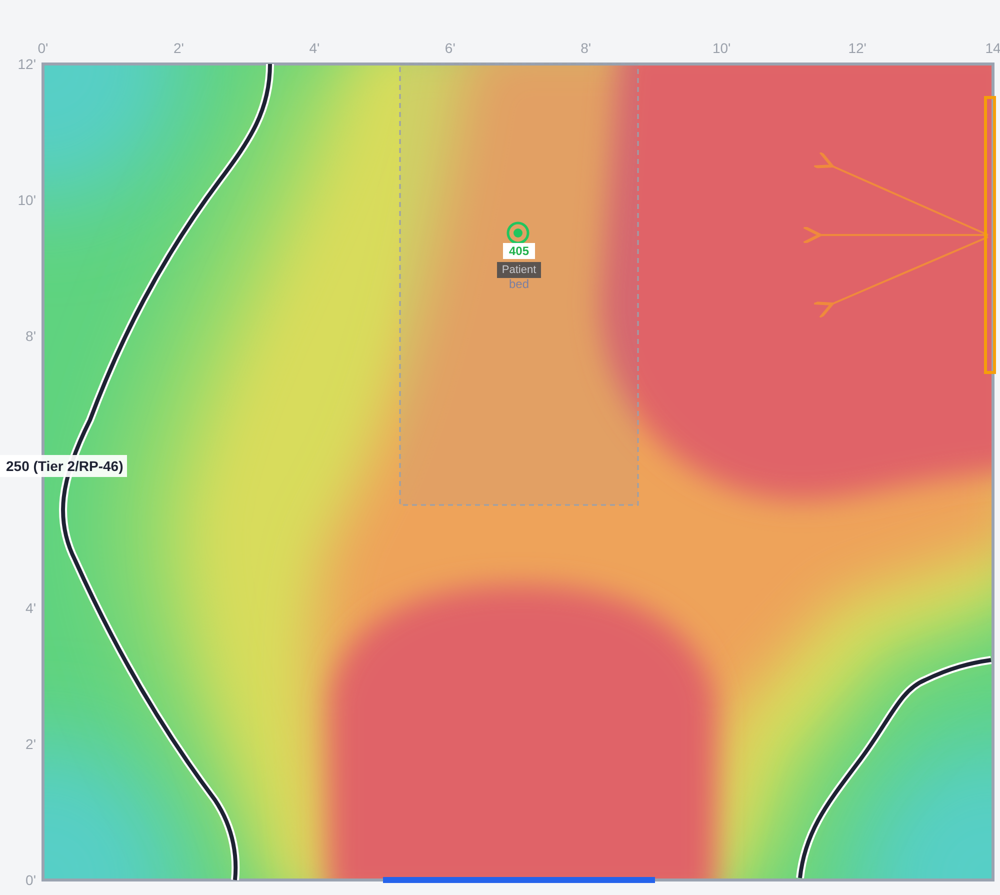 The height and width of the screenshot is (895, 1000). Describe the element at coordinates (721, 48) in the screenshot. I see `x-axis-tick-label: 10'` at that location.